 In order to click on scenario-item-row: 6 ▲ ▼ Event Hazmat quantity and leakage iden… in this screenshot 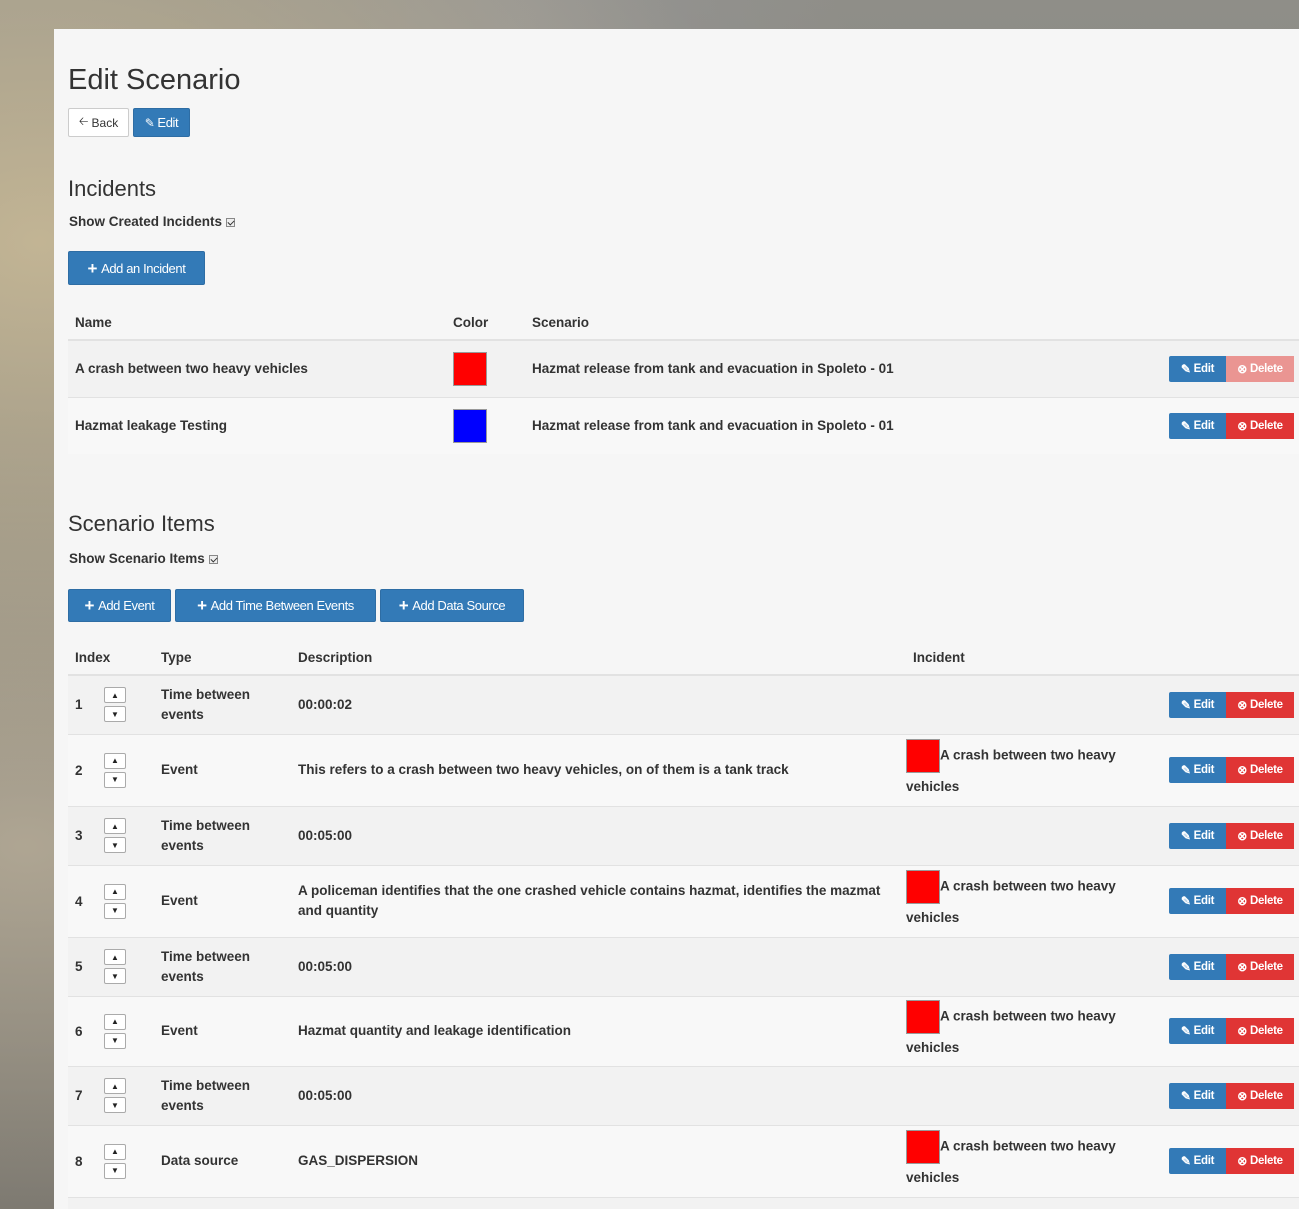, I will do `click(683, 1030)`.